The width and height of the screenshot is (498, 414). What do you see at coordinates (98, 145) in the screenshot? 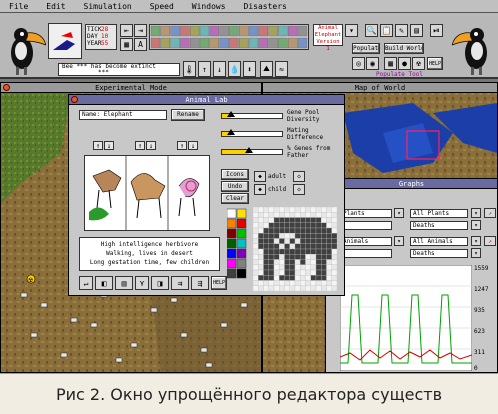
I see `head-prev-button: ↑` at bounding box center [98, 145].